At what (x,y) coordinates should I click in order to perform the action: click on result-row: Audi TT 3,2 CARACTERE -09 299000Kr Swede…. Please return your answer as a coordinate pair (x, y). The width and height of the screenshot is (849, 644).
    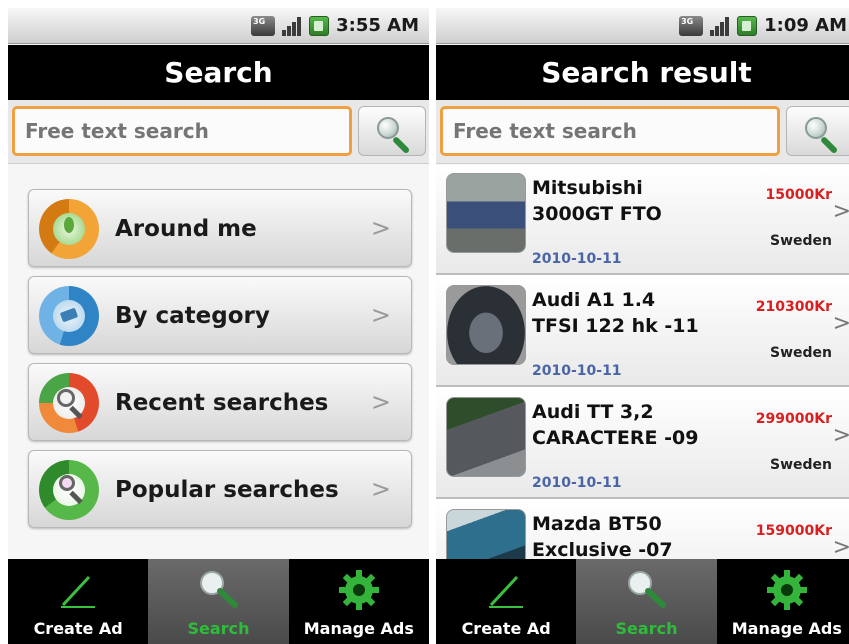
    Looking at the image, I should click on (642, 444).